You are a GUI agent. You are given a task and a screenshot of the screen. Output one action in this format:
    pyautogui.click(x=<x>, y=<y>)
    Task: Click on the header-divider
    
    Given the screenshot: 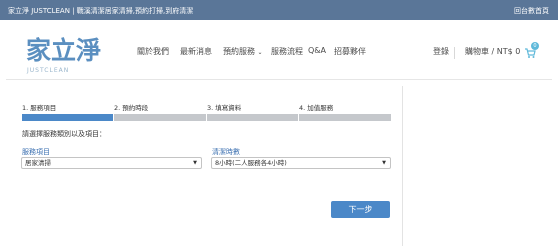 What is the action you would take?
    pyautogui.click(x=279, y=79)
    